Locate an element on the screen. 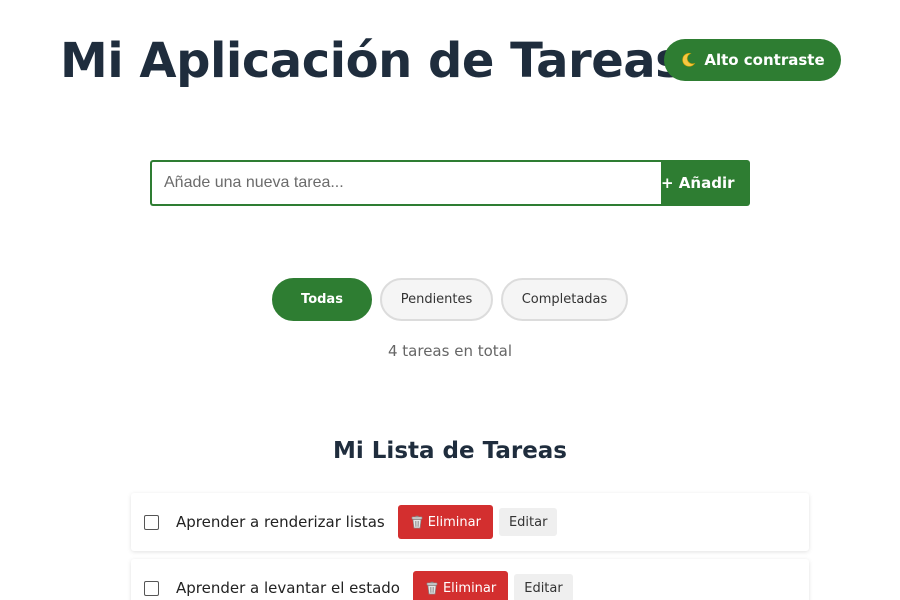 Image resolution: width=900 pixels, height=600 pixels. add-task-form: + Añadir is located at coordinates (450, 183).